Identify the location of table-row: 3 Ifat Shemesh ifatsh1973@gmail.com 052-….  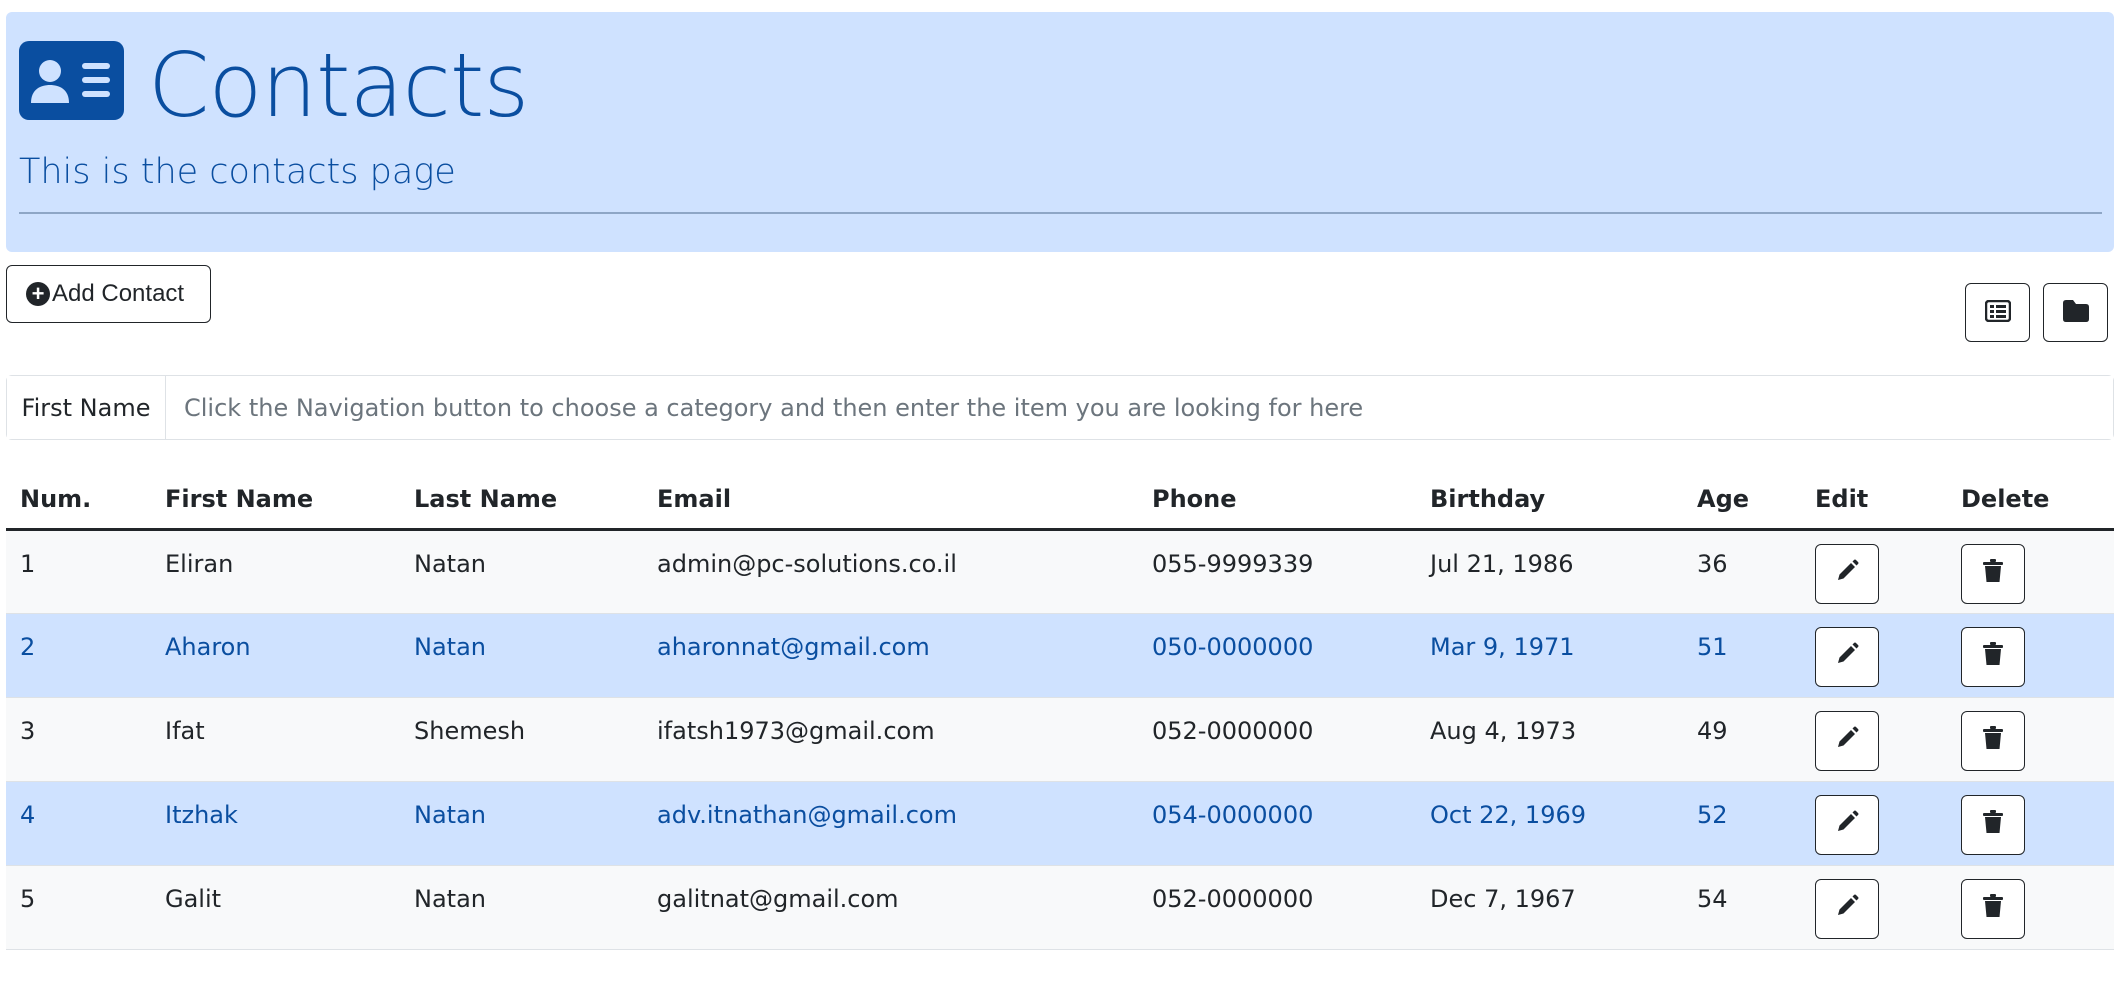
(1060, 739).